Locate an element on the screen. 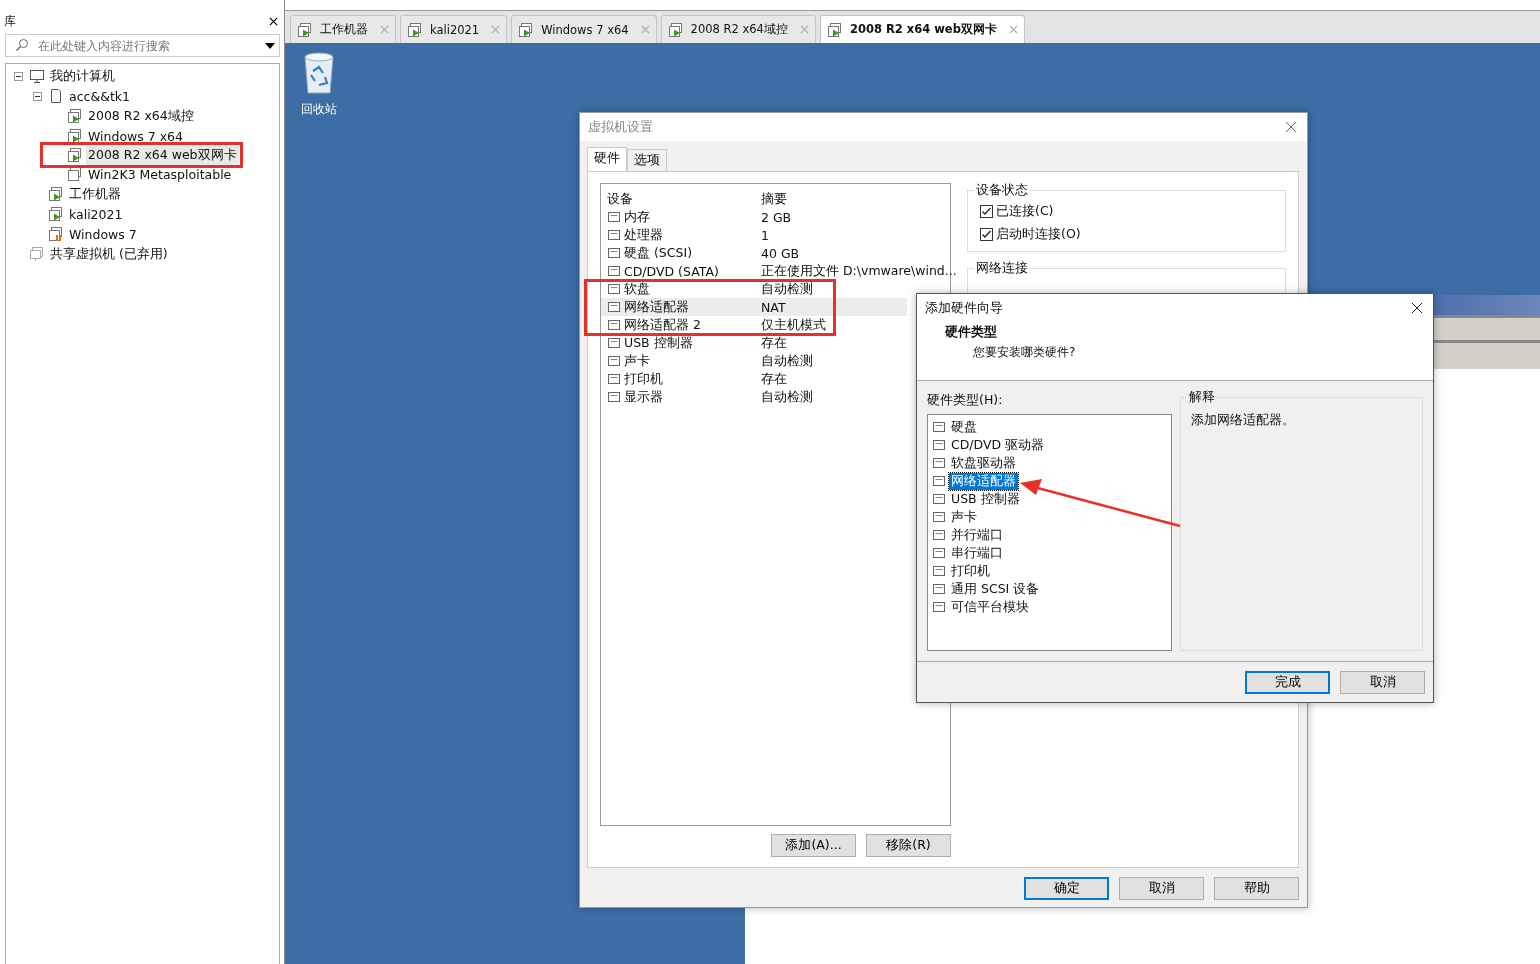  device-name: USB 控制器 is located at coordinates (658, 343).